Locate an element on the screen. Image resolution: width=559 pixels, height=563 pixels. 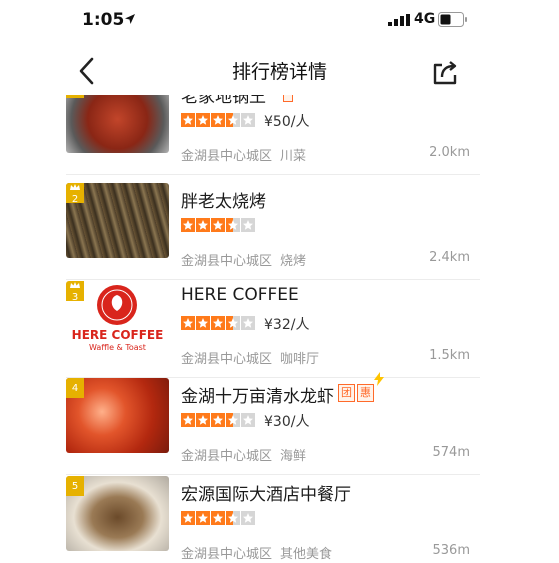
navigation-bar: 排行榜详情 is located at coordinates (279, 70).